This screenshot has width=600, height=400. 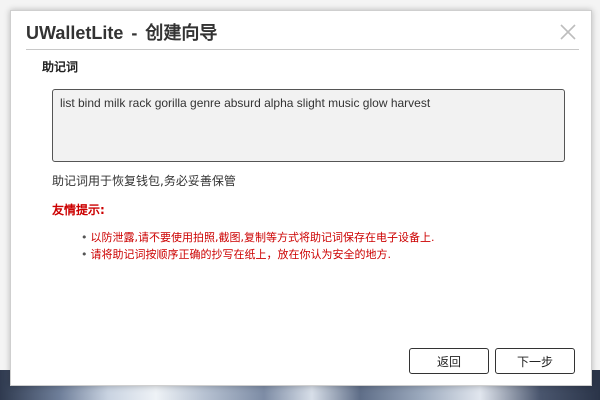 I want to click on mnemonic-label: 助记词, so click(x=60, y=67).